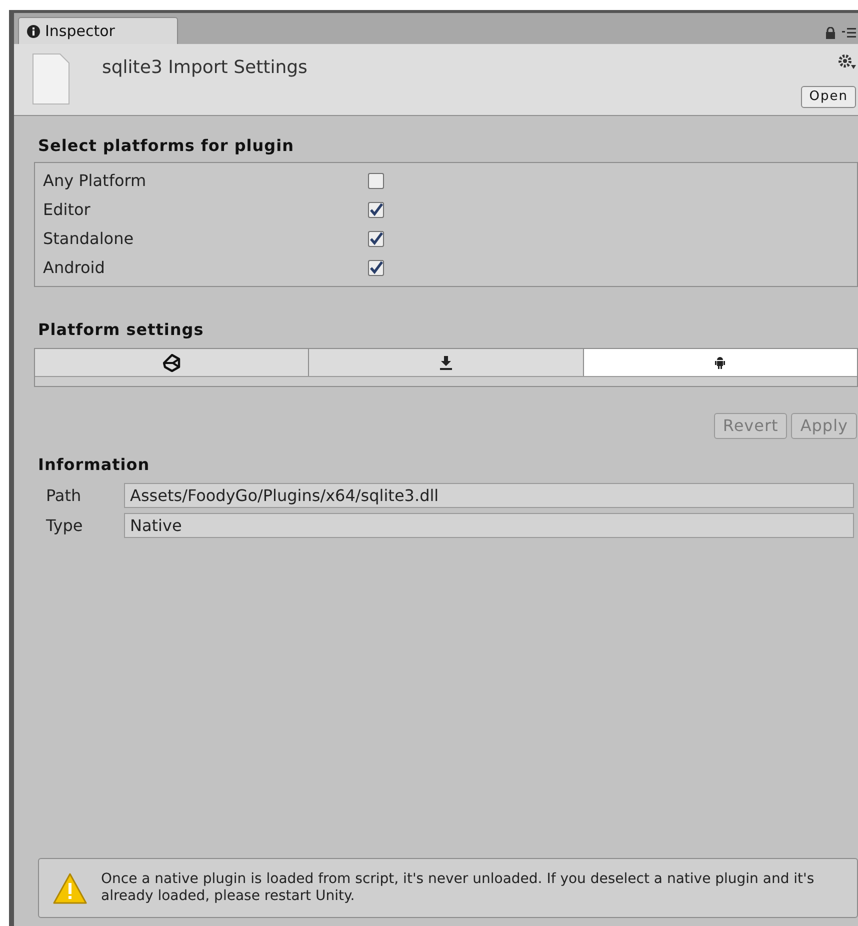 The image size is (858, 926). Describe the element at coordinates (830, 33) in the screenshot. I see `lock-icon` at that location.